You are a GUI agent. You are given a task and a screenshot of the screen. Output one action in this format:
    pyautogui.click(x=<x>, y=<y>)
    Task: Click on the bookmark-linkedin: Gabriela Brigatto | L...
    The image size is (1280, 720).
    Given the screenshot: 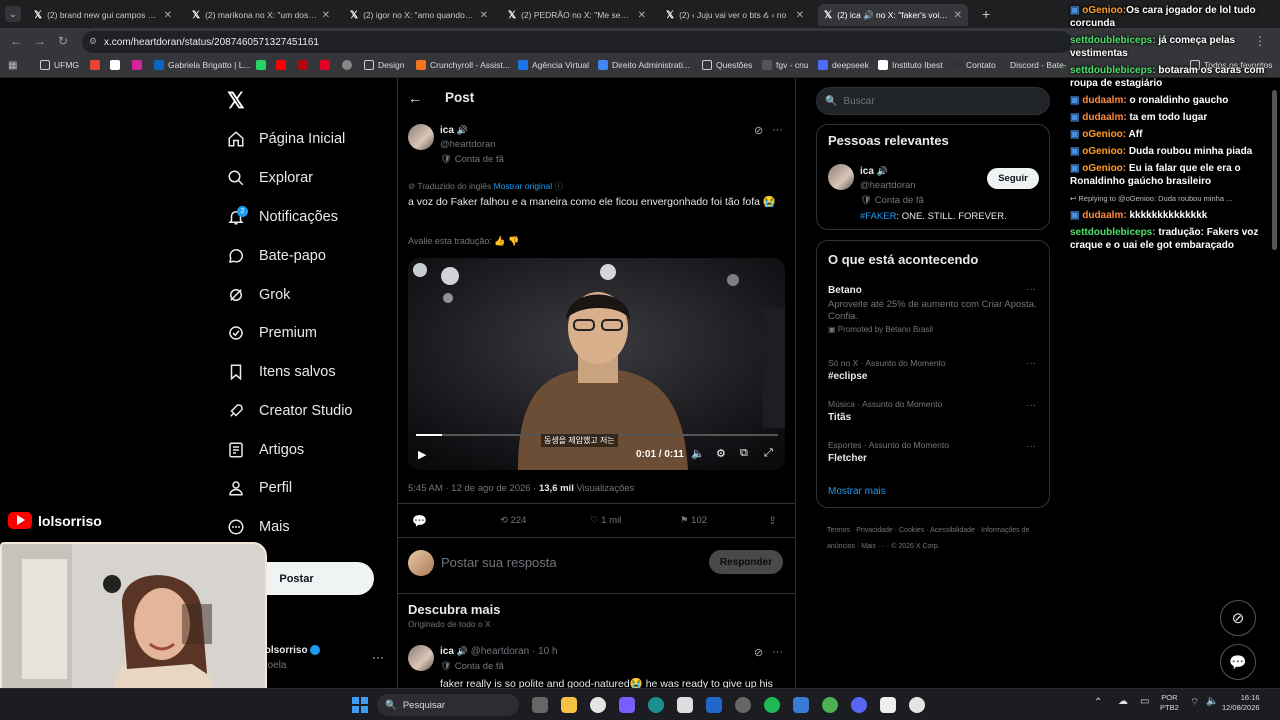 What is the action you would take?
    pyautogui.click(x=202, y=65)
    